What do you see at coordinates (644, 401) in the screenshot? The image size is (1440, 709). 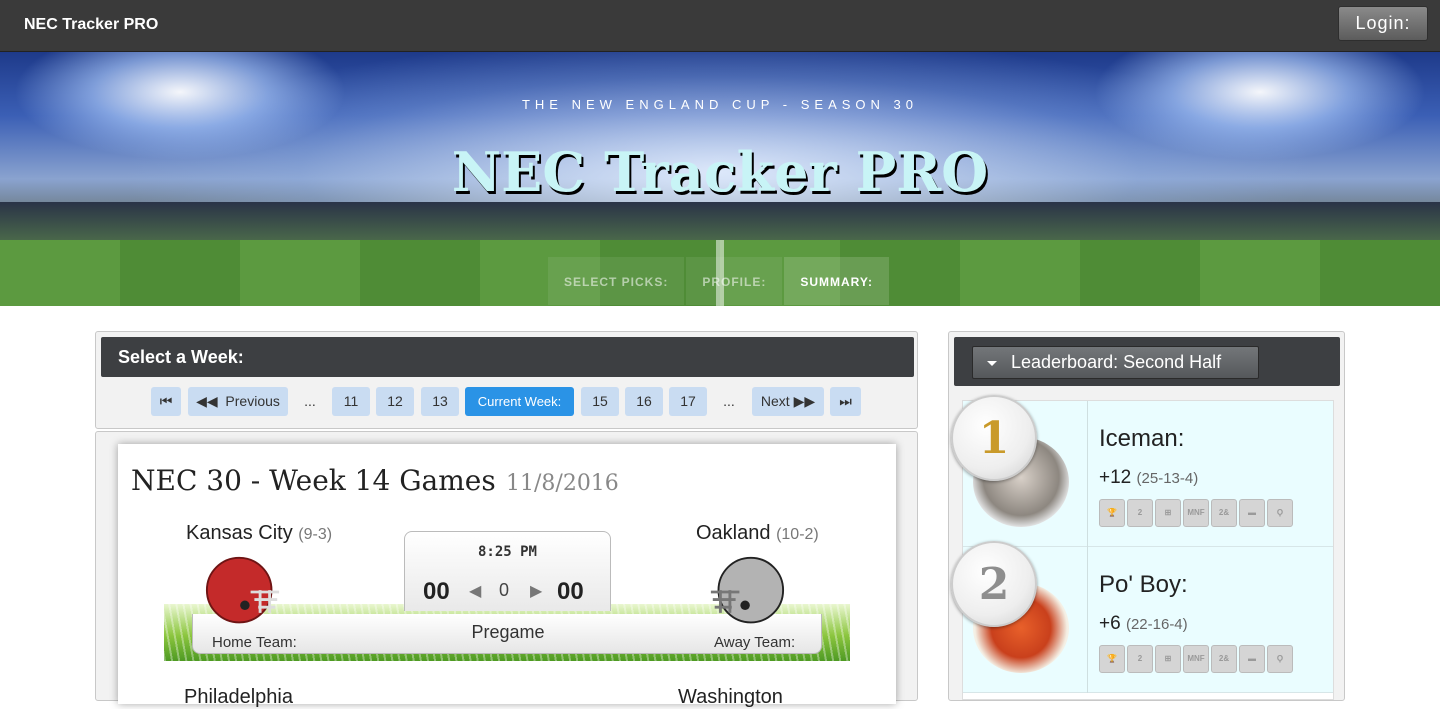 I see `week-button-16: 16` at bounding box center [644, 401].